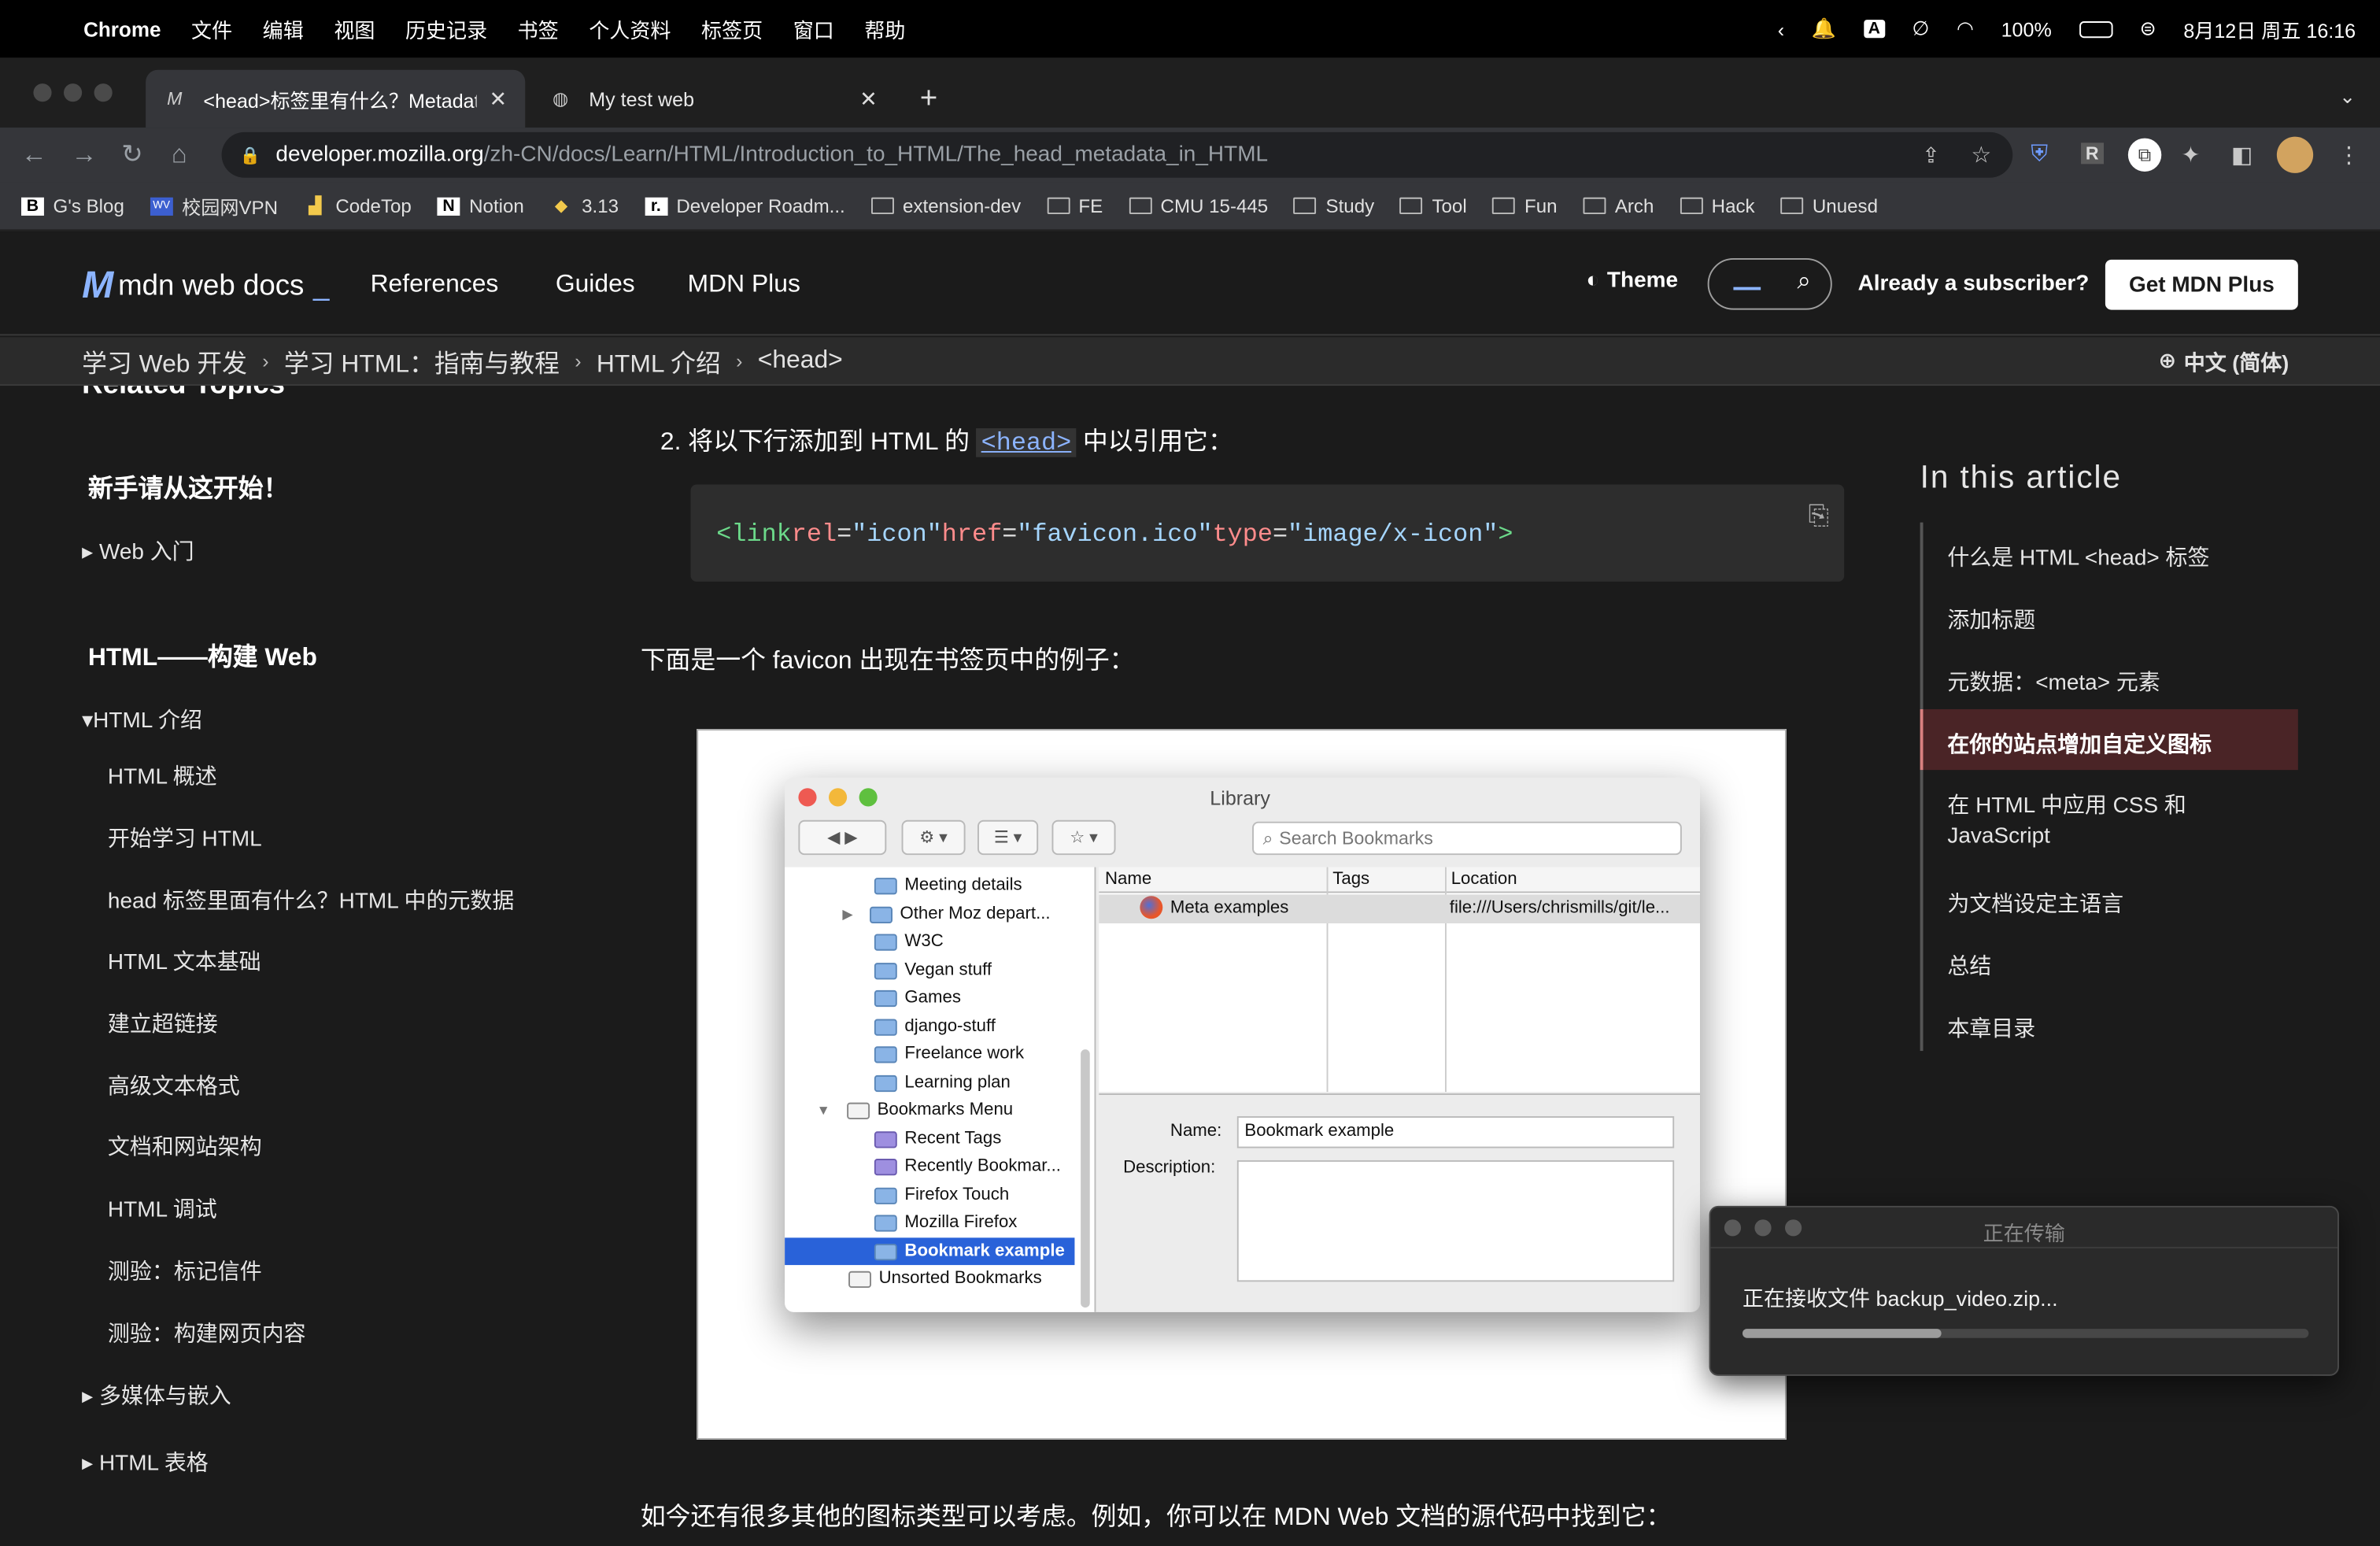  What do you see at coordinates (185, 1146) in the screenshot?
I see `sidebar-subitem: 文档和网站架构` at bounding box center [185, 1146].